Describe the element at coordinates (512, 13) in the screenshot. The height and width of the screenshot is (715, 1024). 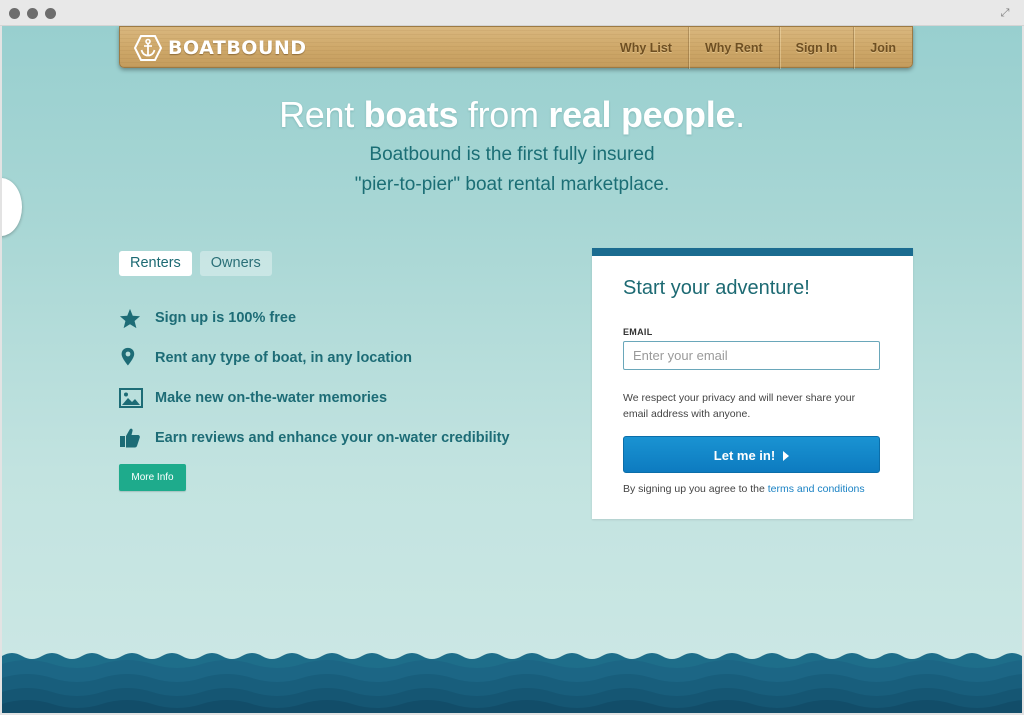
I see `window-titlebar: ⤢` at that location.